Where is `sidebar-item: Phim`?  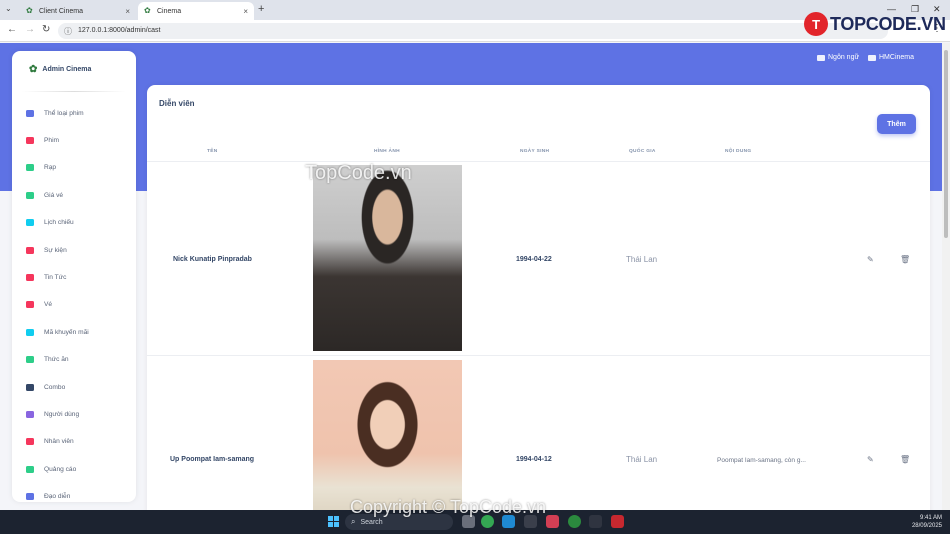
sidebar-item: Phim is located at coordinates (42, 140).